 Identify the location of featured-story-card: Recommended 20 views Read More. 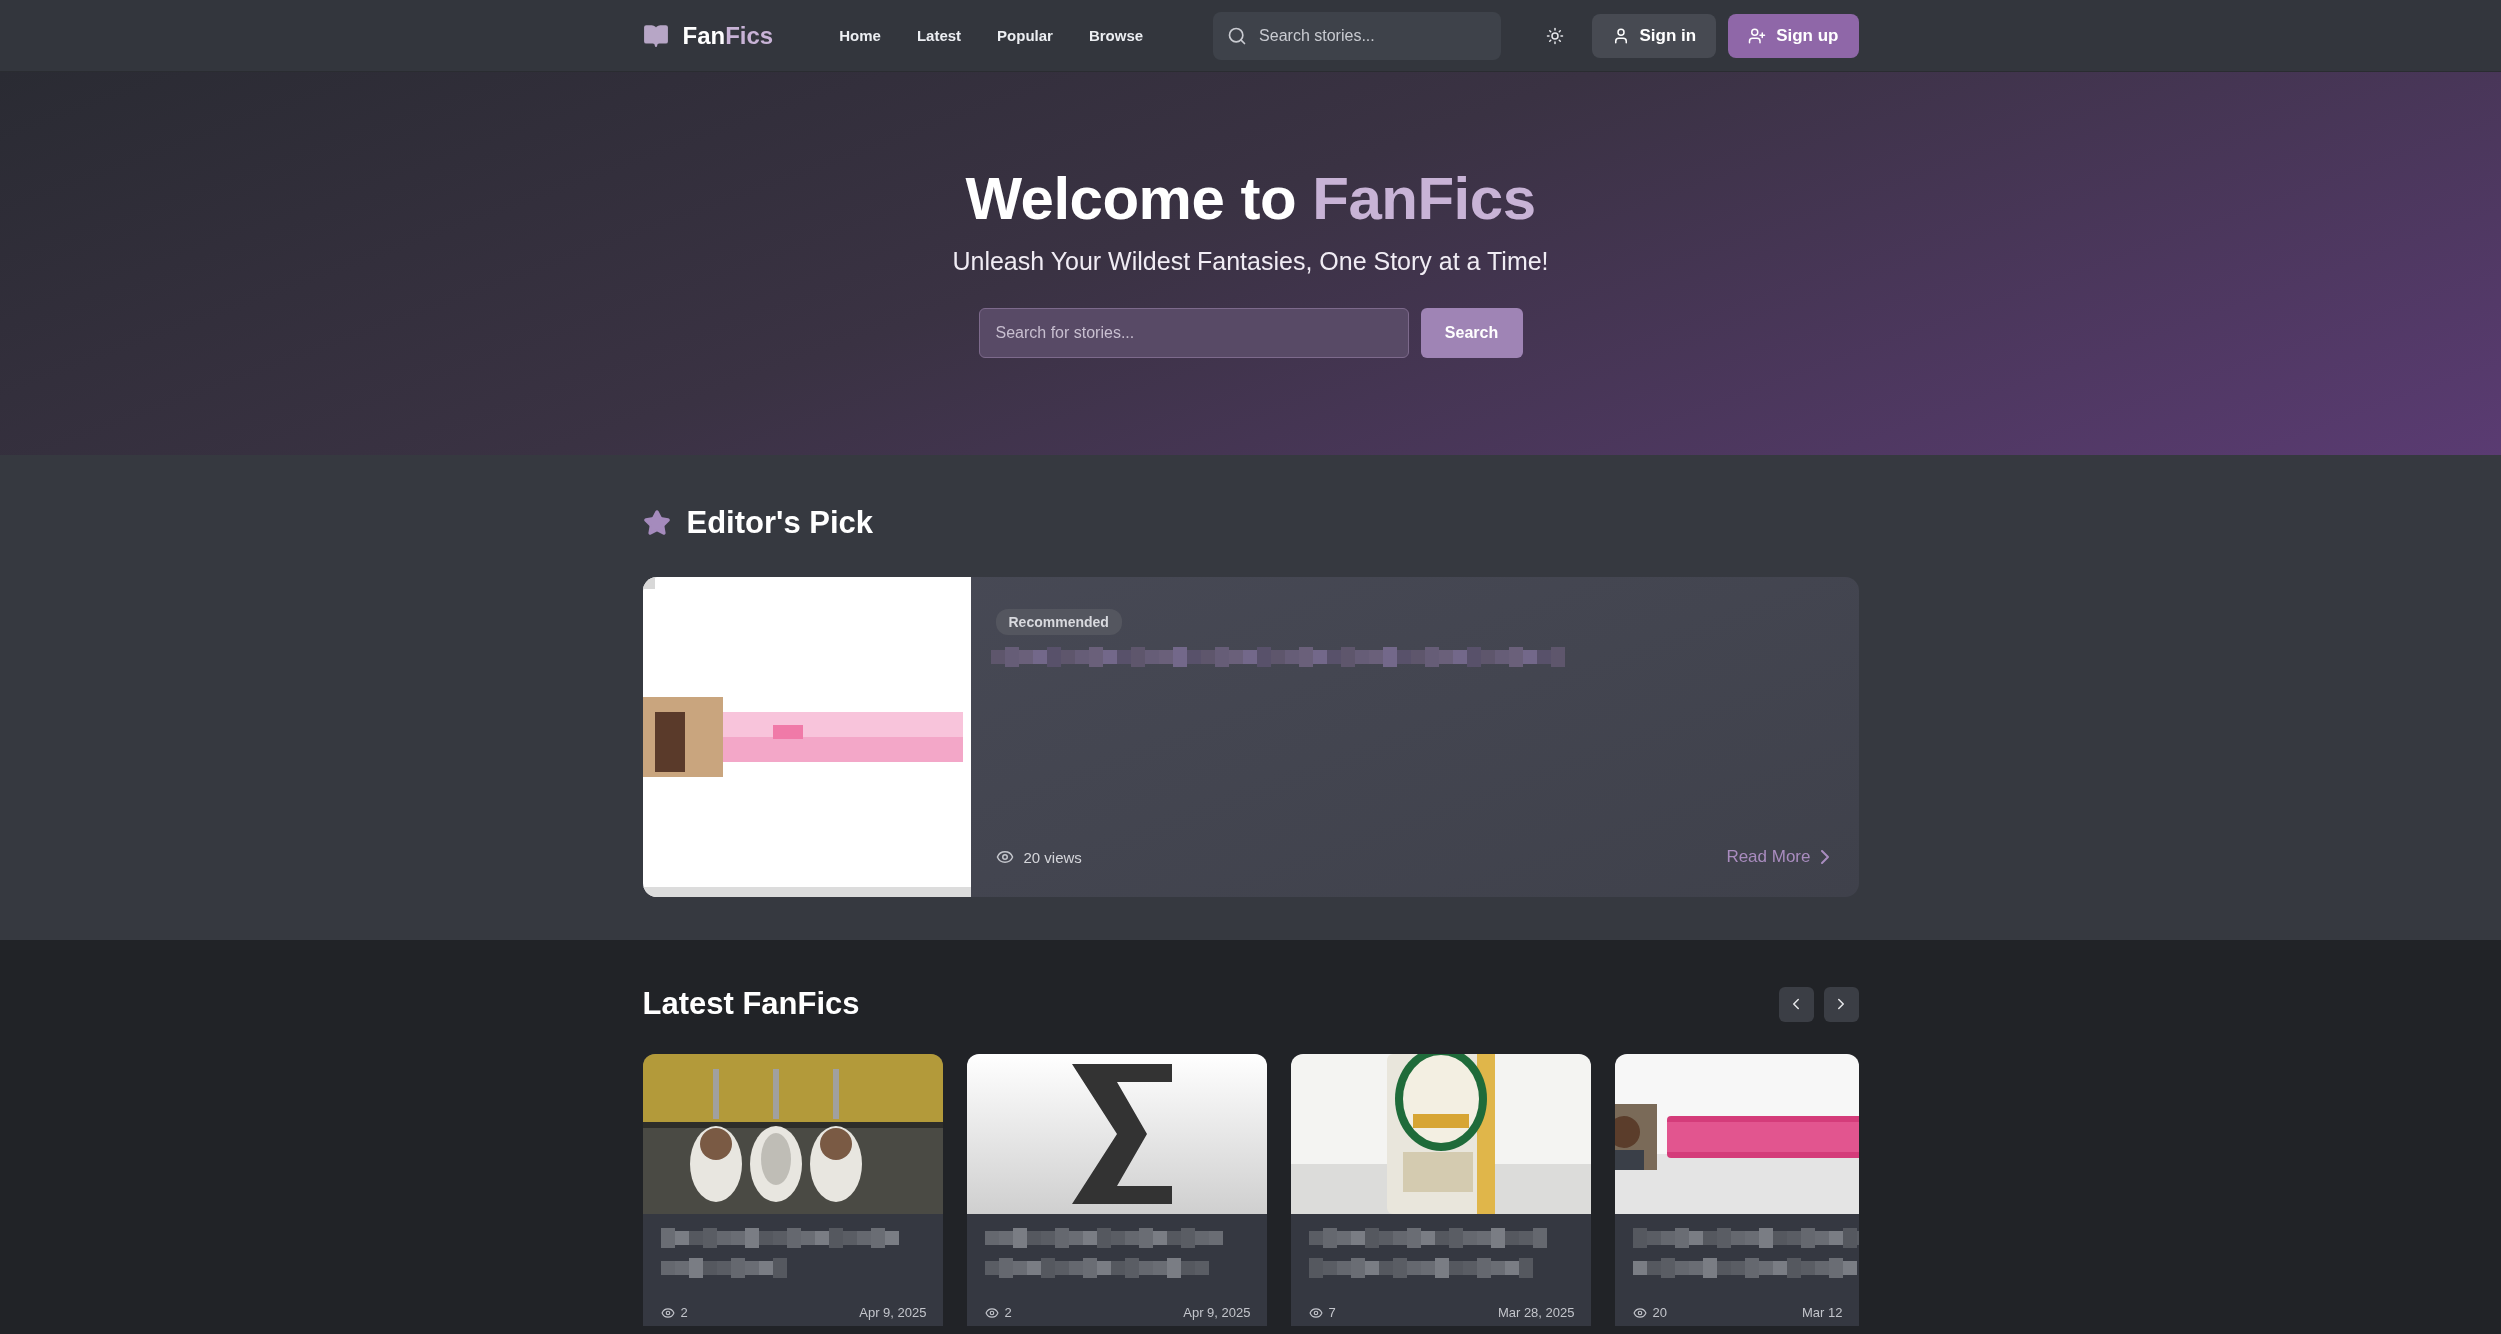
(1250, 737).